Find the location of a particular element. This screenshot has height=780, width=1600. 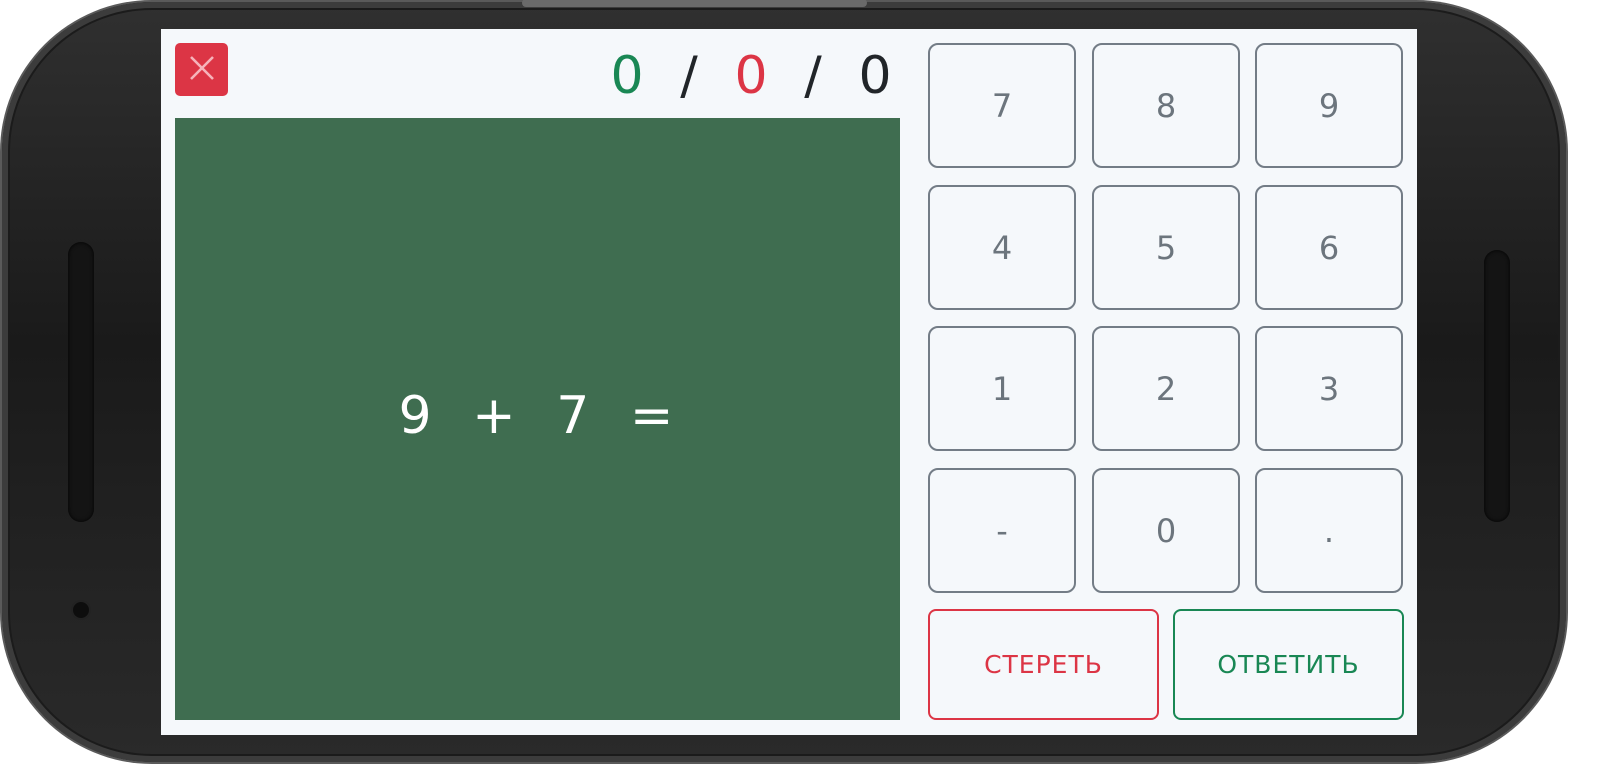

key-2: 2 is located at coordinates (1166, 388).